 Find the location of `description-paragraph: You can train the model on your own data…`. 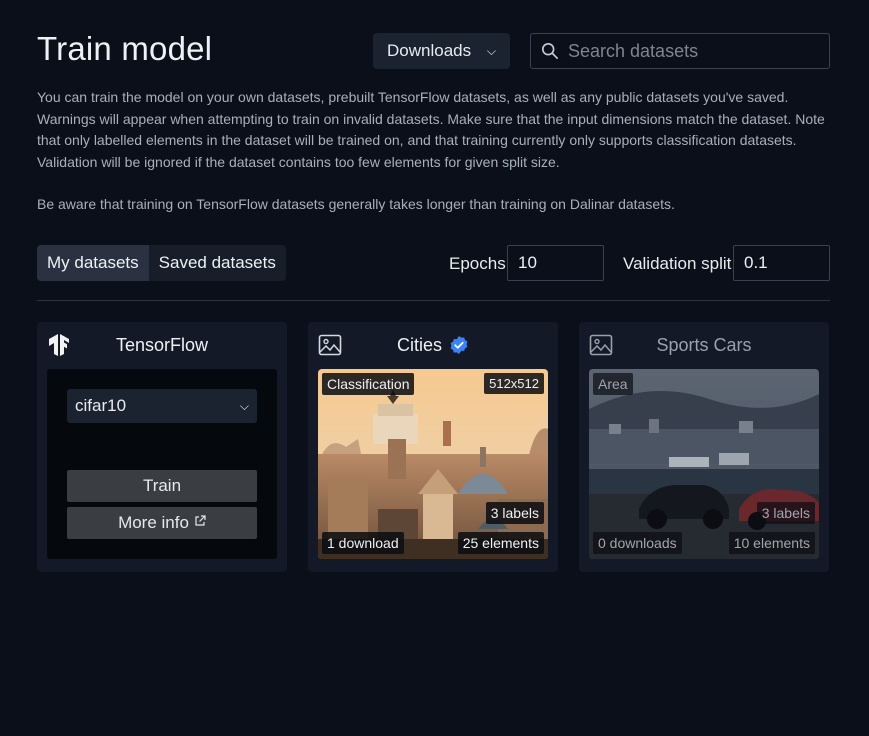

description-paragraph: You can train the model on your own data… is located at coordinates (431, 129).